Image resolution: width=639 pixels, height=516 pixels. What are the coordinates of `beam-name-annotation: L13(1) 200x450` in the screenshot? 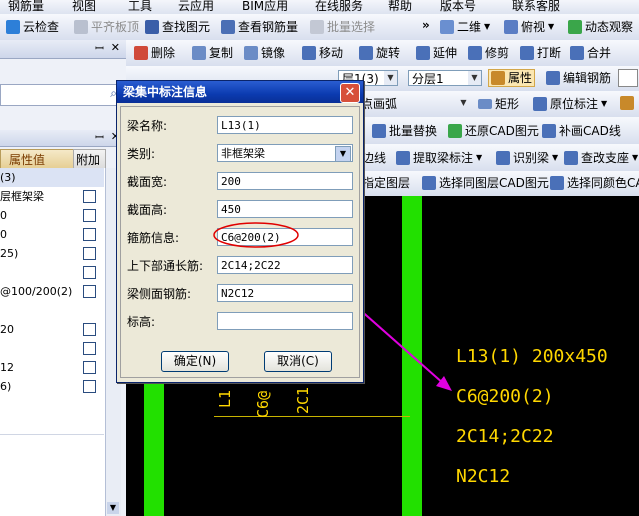 It's located at (532, 356).